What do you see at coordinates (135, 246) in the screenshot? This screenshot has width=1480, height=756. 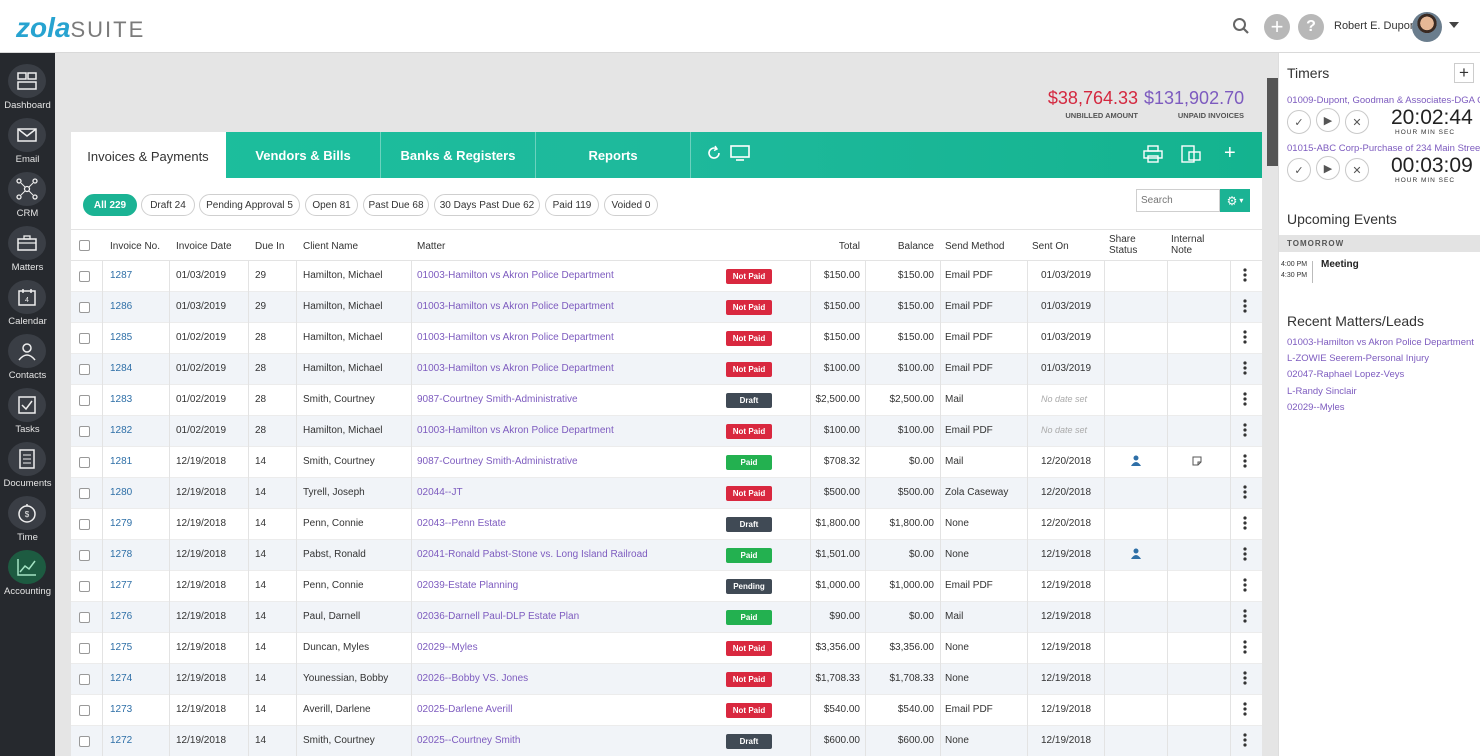 I see `column-header-invoice-no: Invoice No.` at bounding box center [135, 246].